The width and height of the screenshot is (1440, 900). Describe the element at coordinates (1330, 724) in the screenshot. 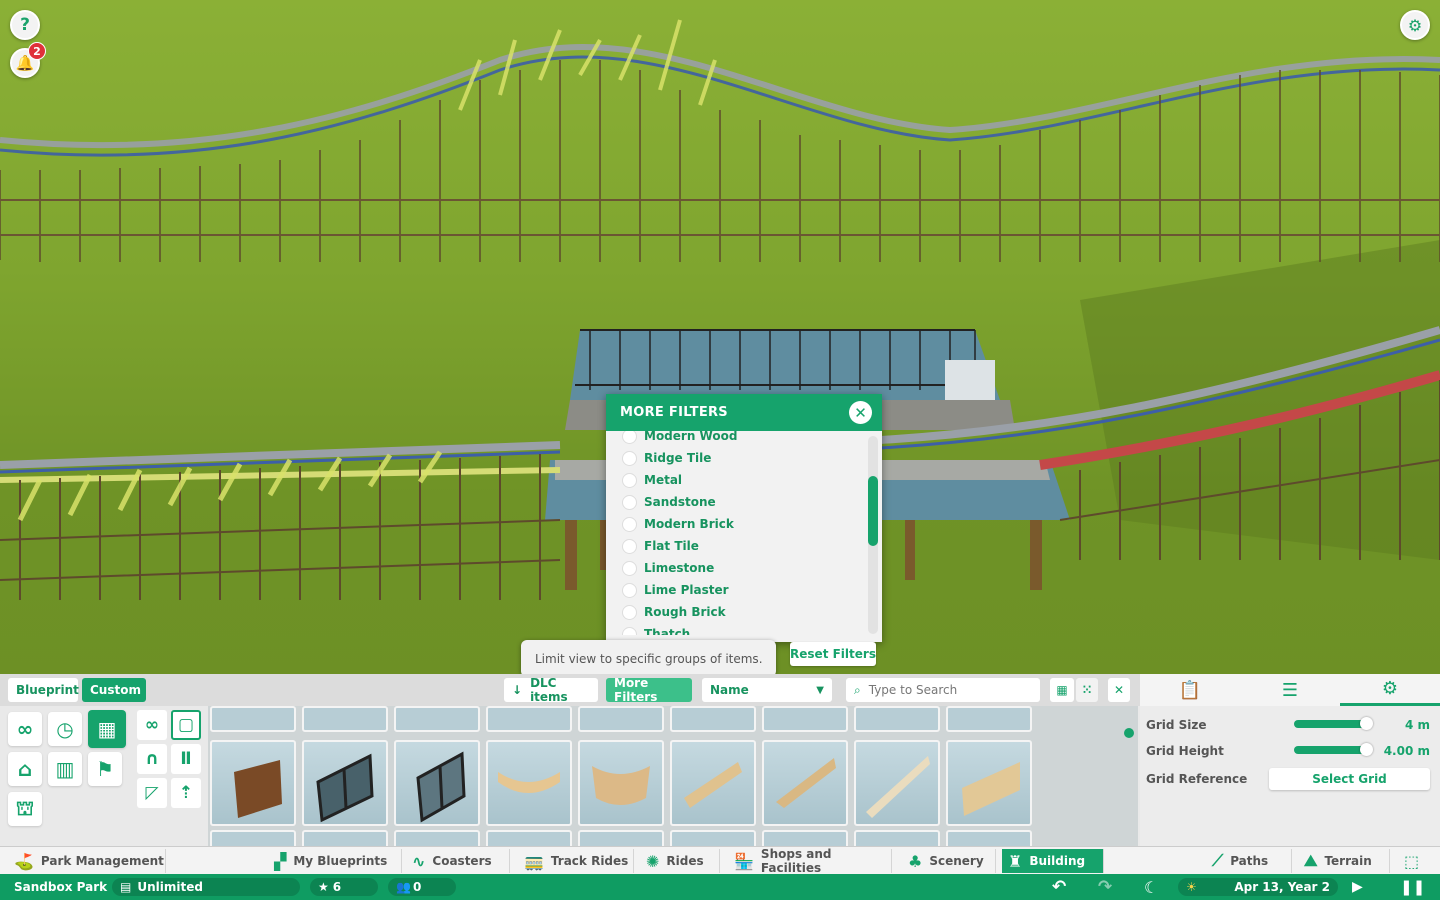

I see `grid-size-slider` at that location.